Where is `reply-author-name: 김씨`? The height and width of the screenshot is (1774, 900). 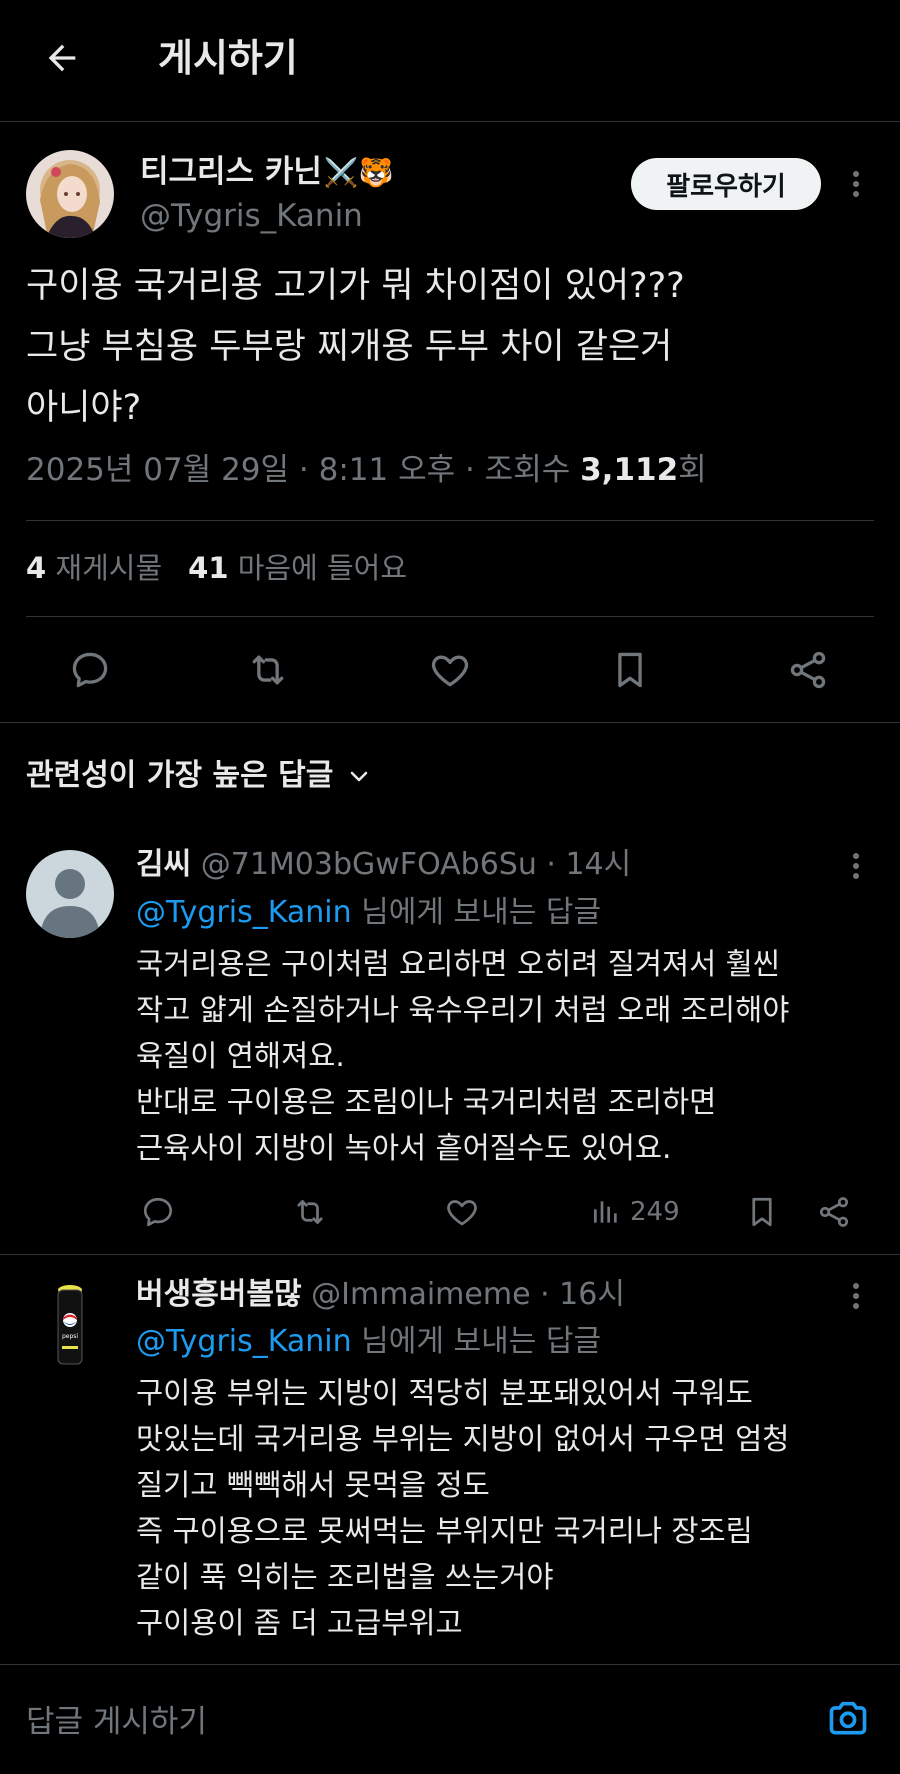 reply-author-name: 김씨 is located at coordinates (163, 864).